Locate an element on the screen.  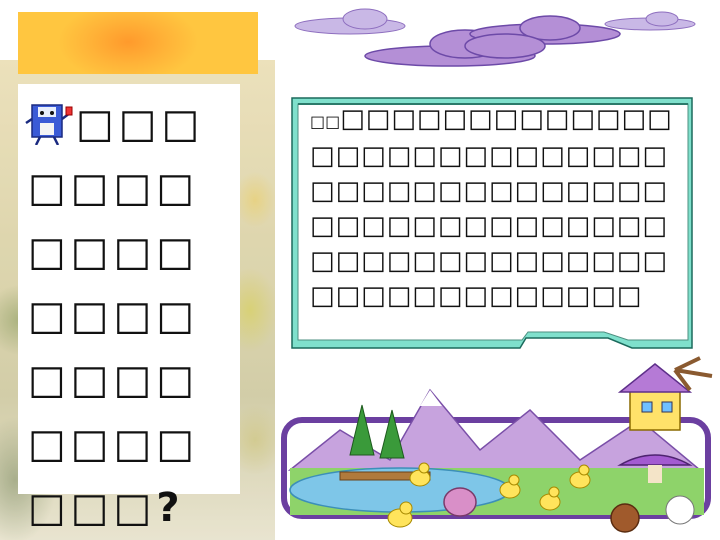
floppy-disk-mascot-icon is located at coordinates (49, 124).